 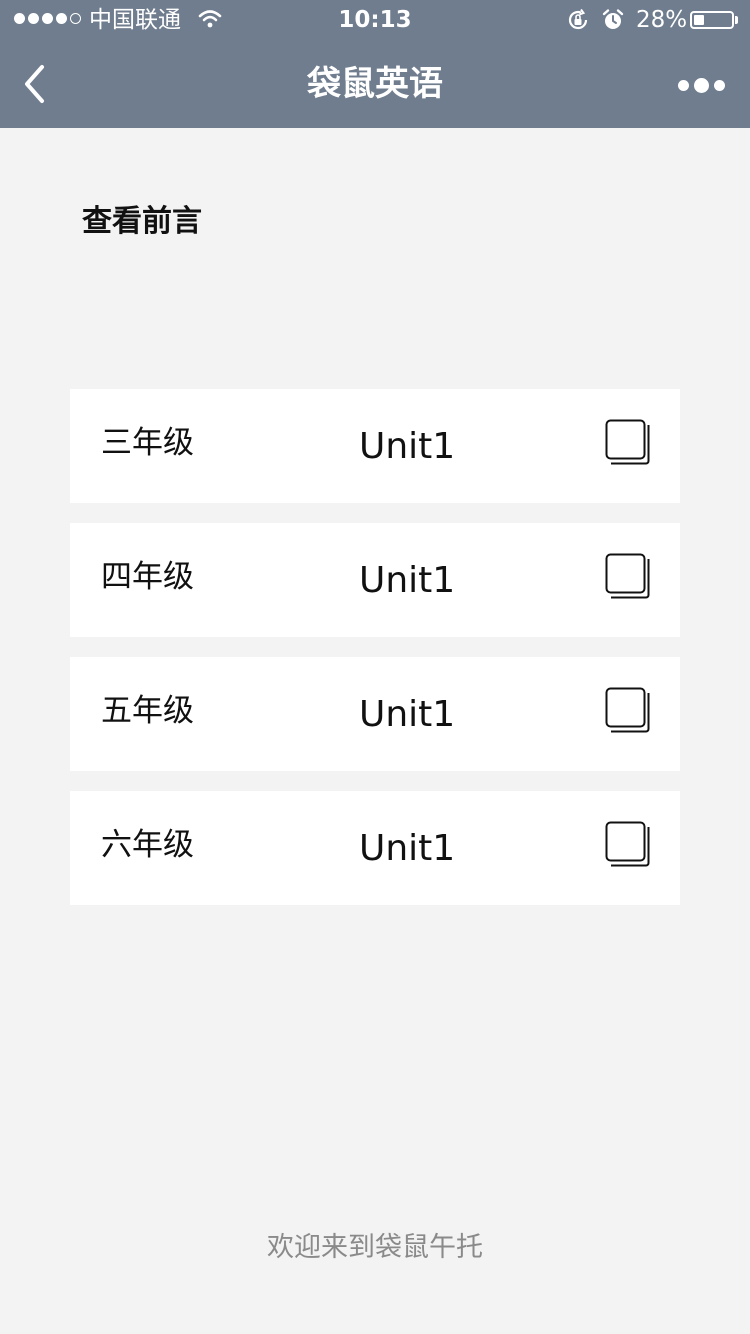 What do you see at coordinates (699, 20) in the screenshot?
I see `battery-fill` at bounding box center [699, 20].